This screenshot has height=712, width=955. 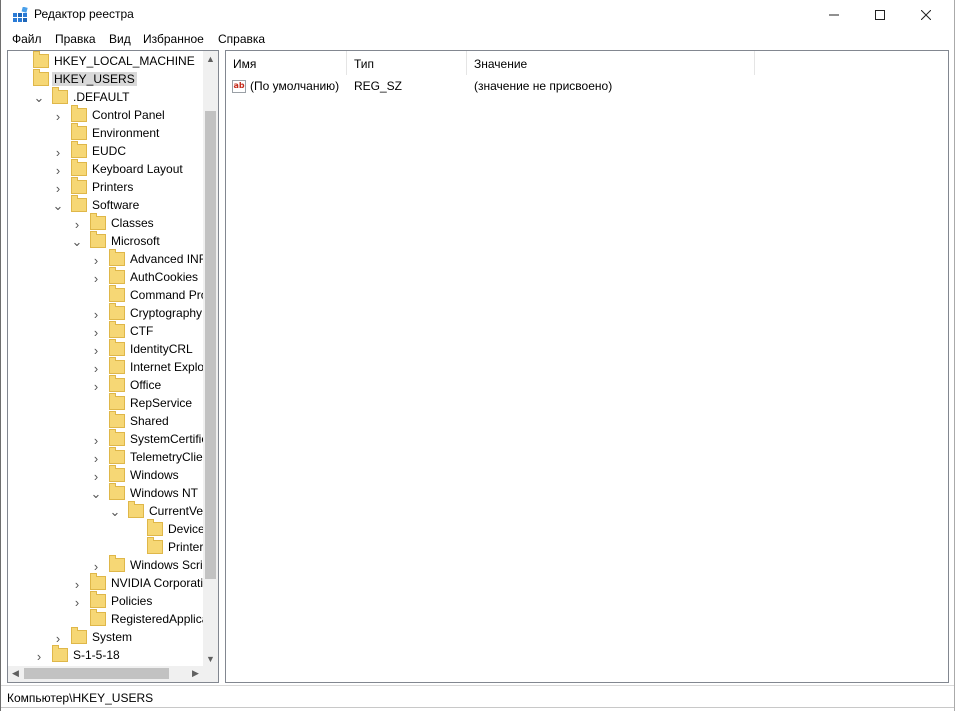 What do you see at coordinates (105, 241) in the screenshot?
I see `tree-node: ⌄ Microsoft` at bounding box center [105, 241].